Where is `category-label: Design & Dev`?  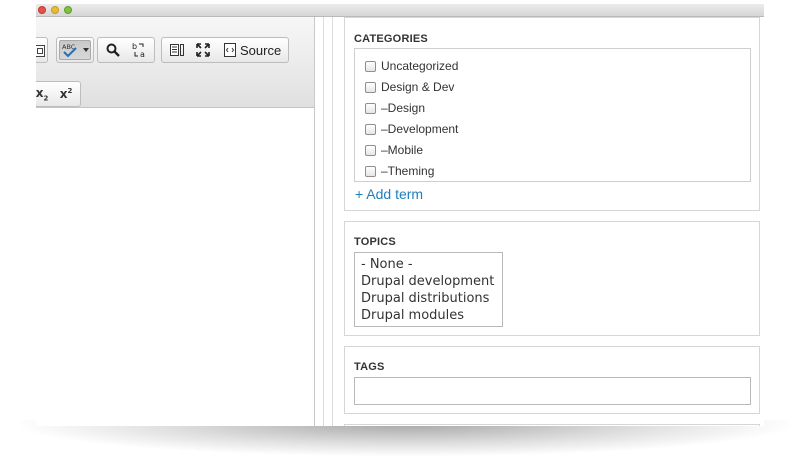 category-label: Design & Dev is located at coordinates (418, 87).